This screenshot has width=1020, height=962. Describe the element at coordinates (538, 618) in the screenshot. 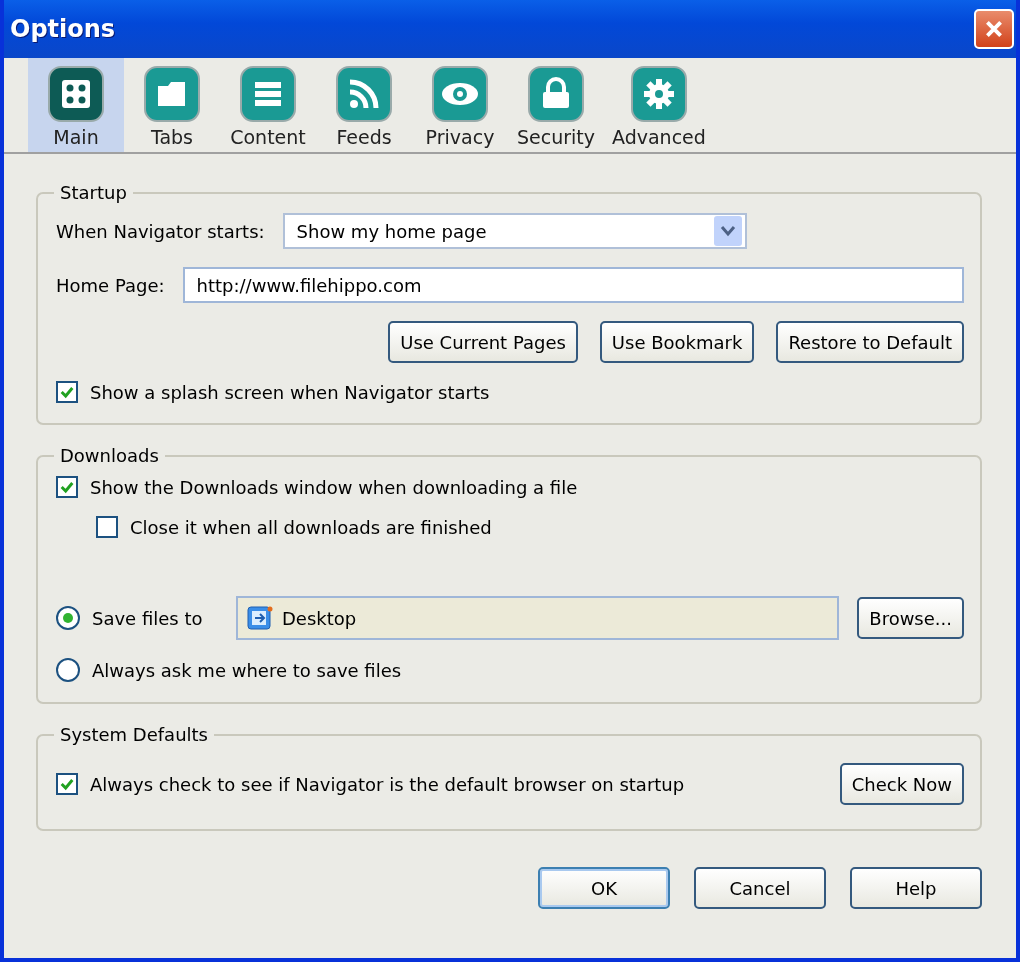

I see `folder-field: Desktop` at that location.